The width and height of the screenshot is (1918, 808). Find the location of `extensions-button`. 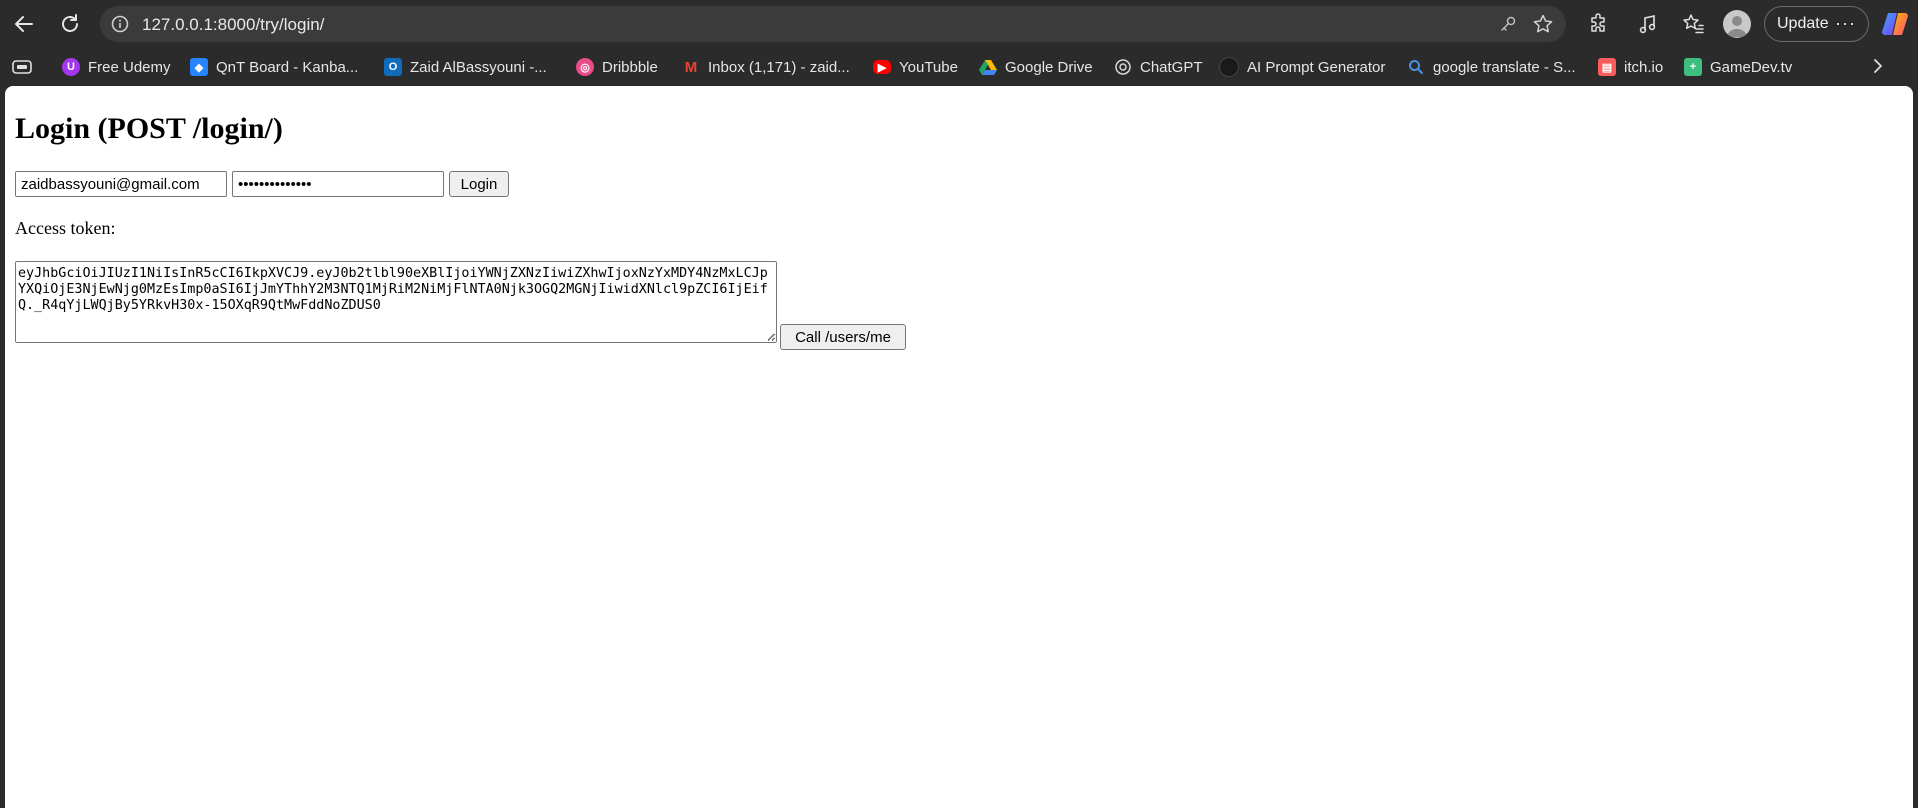

extensions-button is located at coordinates (1599, 24).